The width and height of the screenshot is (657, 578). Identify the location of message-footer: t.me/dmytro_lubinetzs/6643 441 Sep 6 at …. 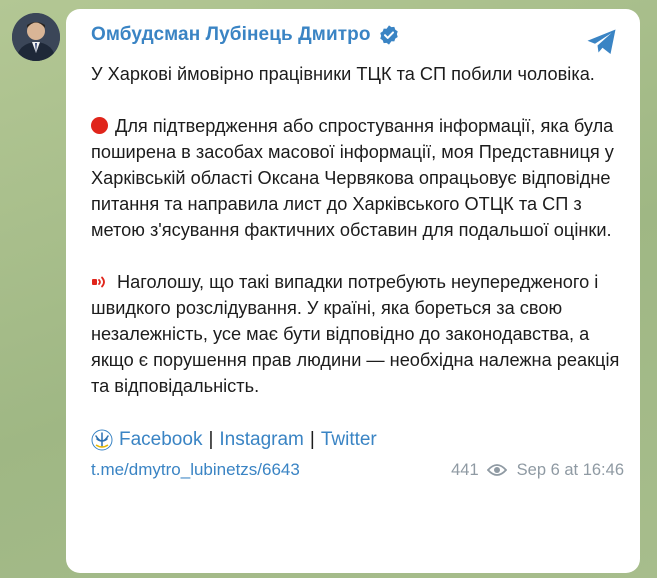
(357, 470).